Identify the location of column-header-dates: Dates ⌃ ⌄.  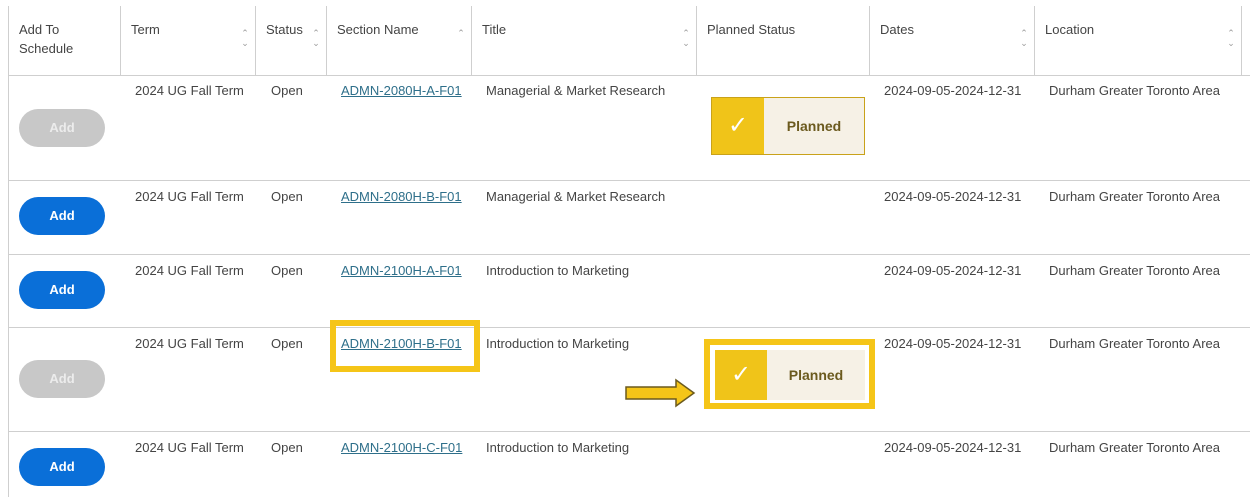
(952, 40).